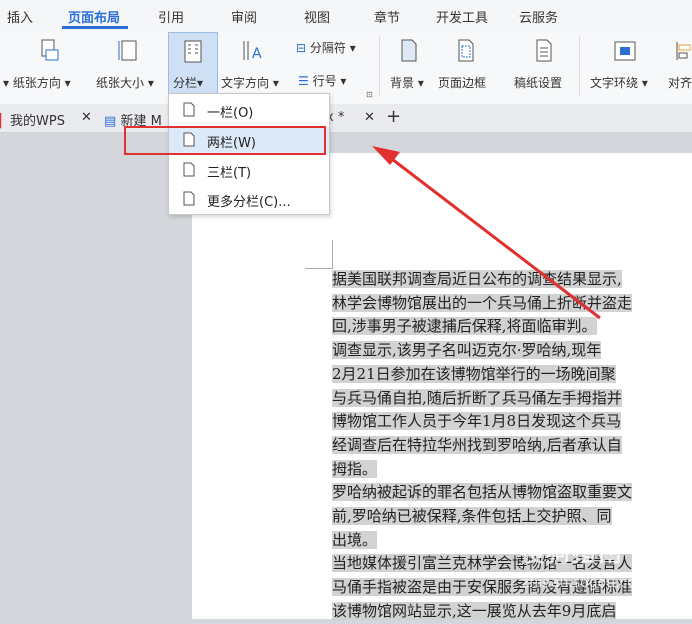  What do you see at coordinates (572, 553) in the screenshot?
I see `watermark-text: 搜狗指南` at bounding box center [572, 553].